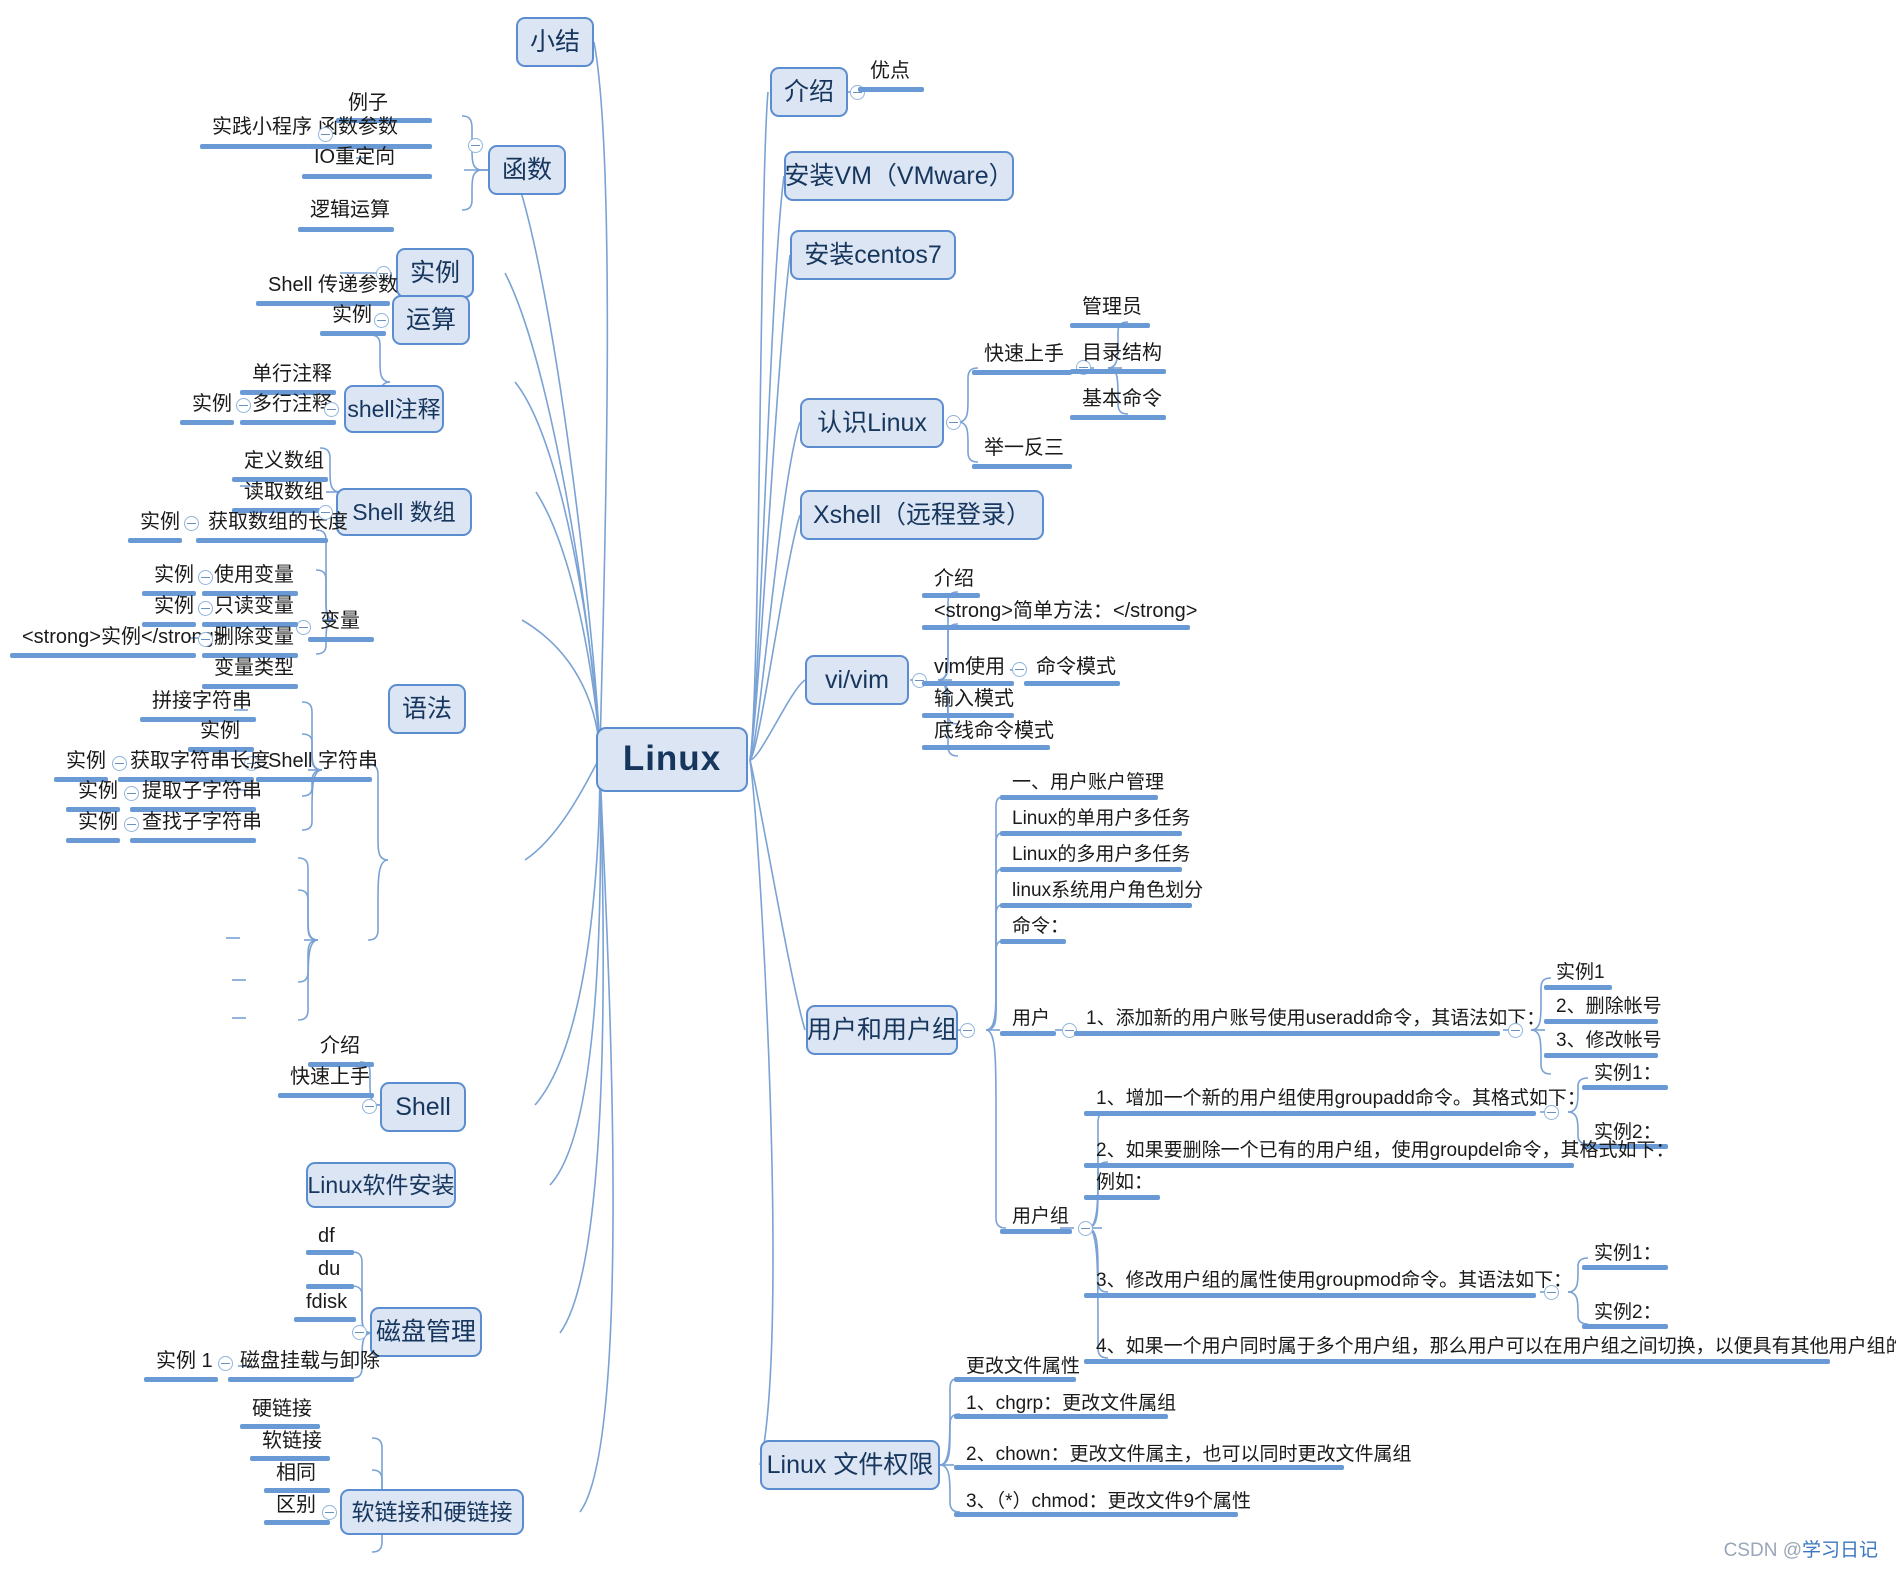 This screenshot has height=1572, width=1896. I want to click on node-pinjie-zifuchuan: 拼接字符串, so click(202, 704).